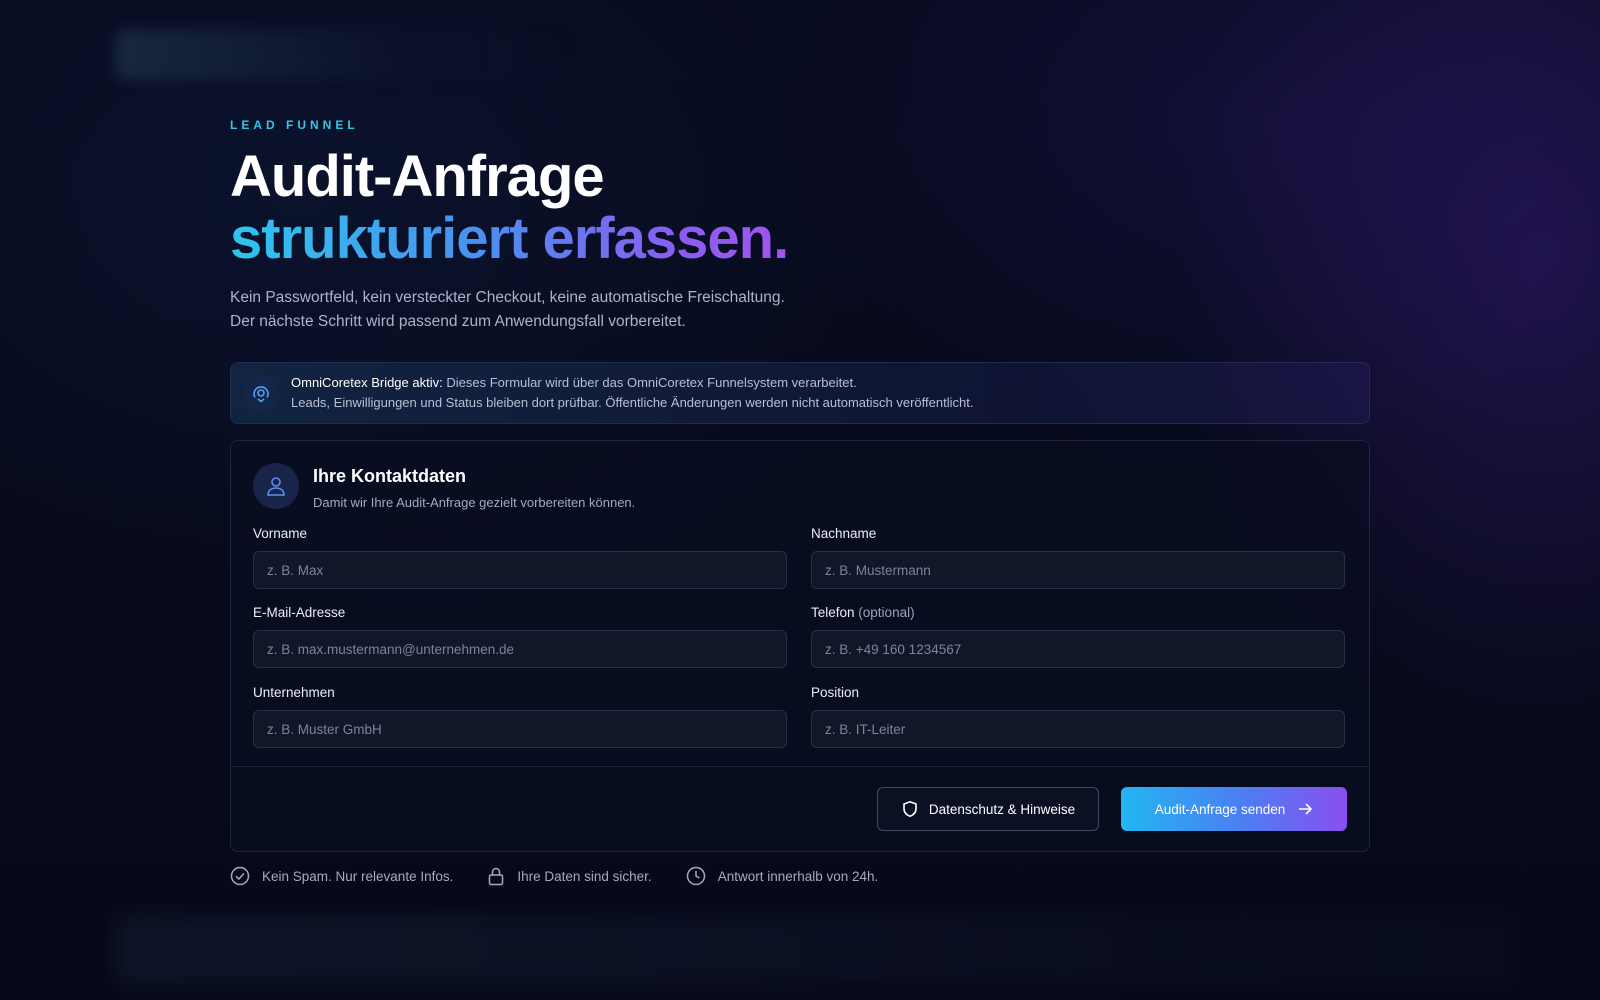 The height and width of the screenshot is (1000, 1600). Describe the element at coordinates (520, 649) in the screenshot. I see `email-input: z. B. max.mustermann@unternehmen.de` at that location.